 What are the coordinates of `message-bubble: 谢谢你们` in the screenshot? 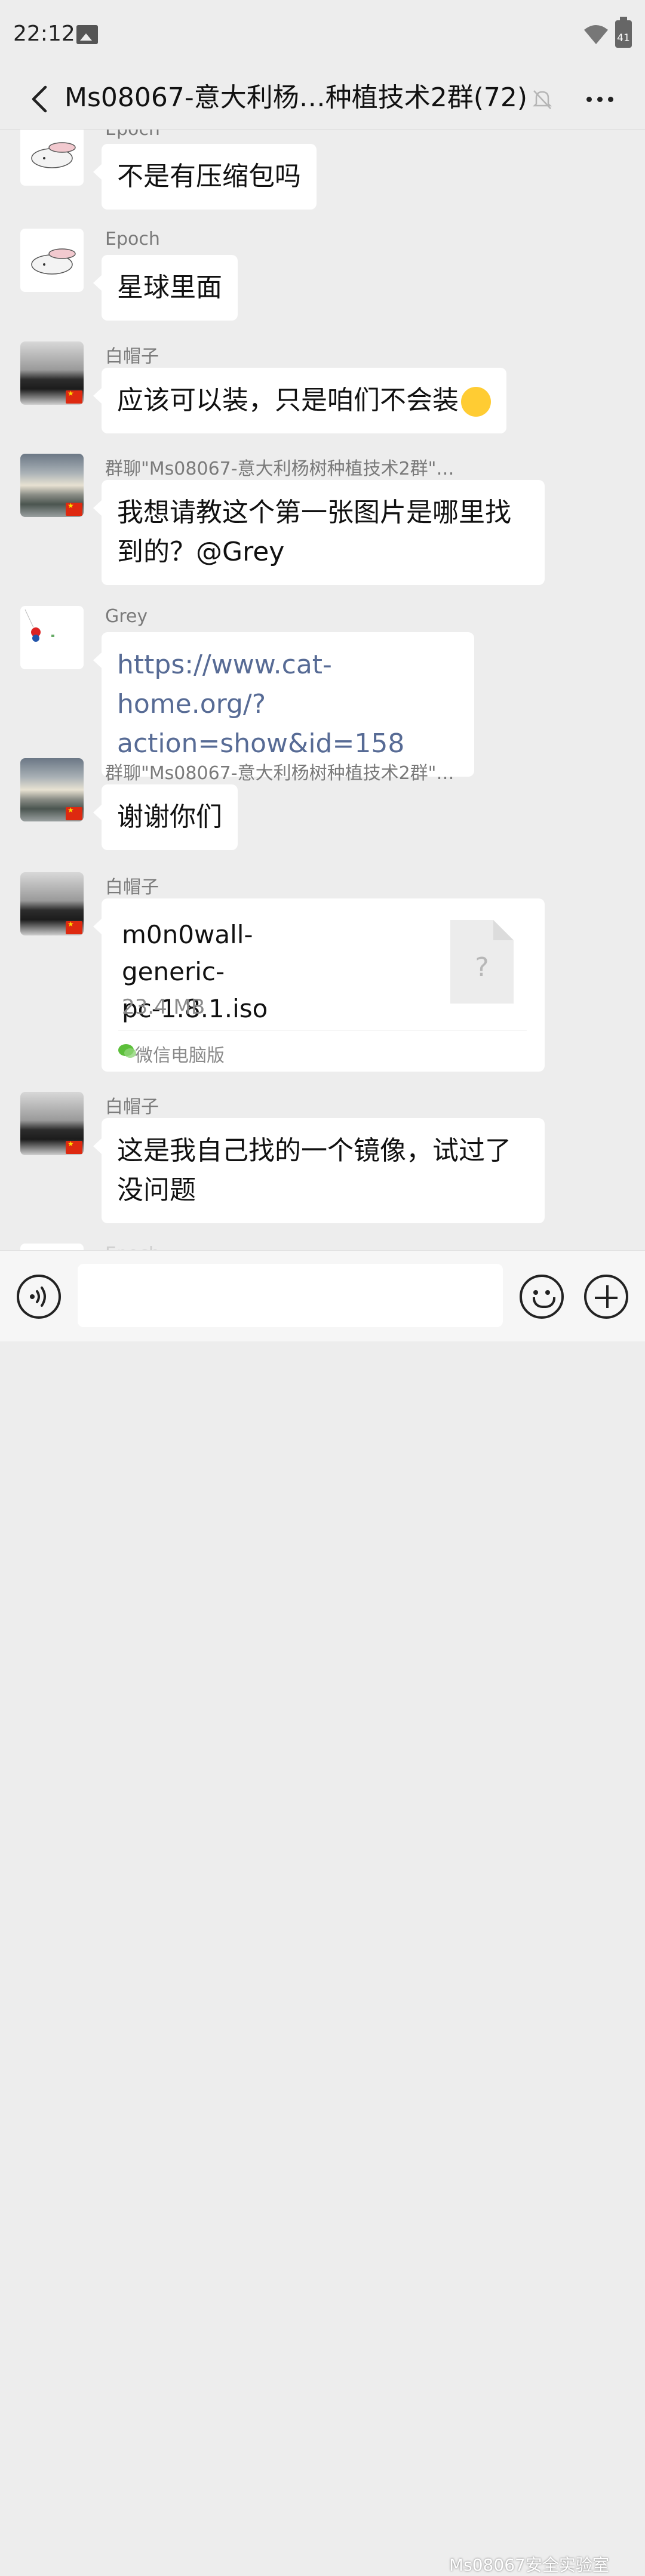 It's located at (166, 817).